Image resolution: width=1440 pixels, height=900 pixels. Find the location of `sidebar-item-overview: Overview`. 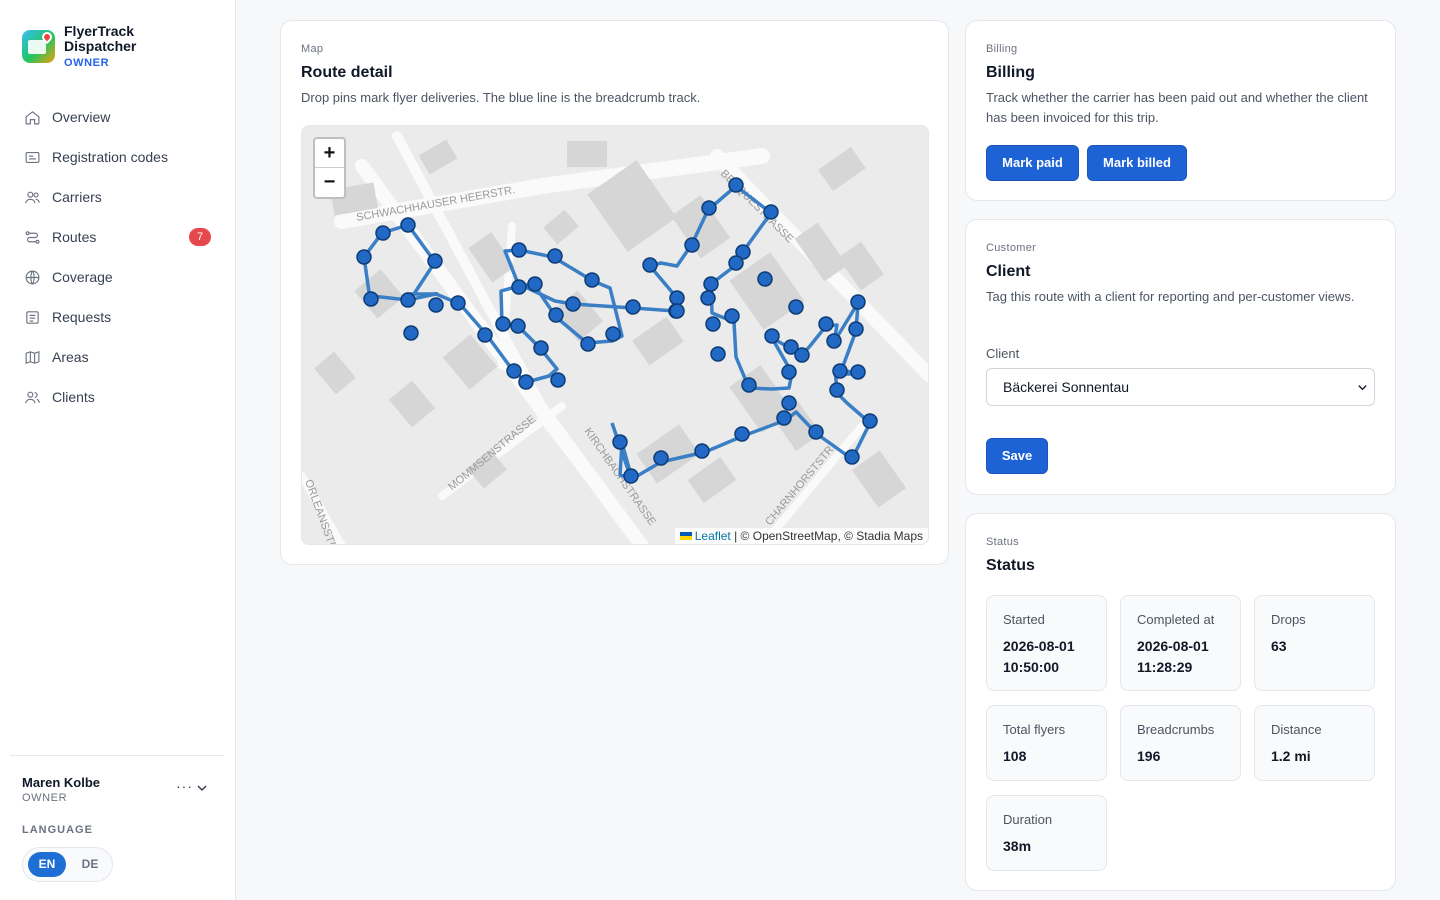

sidebar-item-overview: Overview is located at coordinates (118, 117).